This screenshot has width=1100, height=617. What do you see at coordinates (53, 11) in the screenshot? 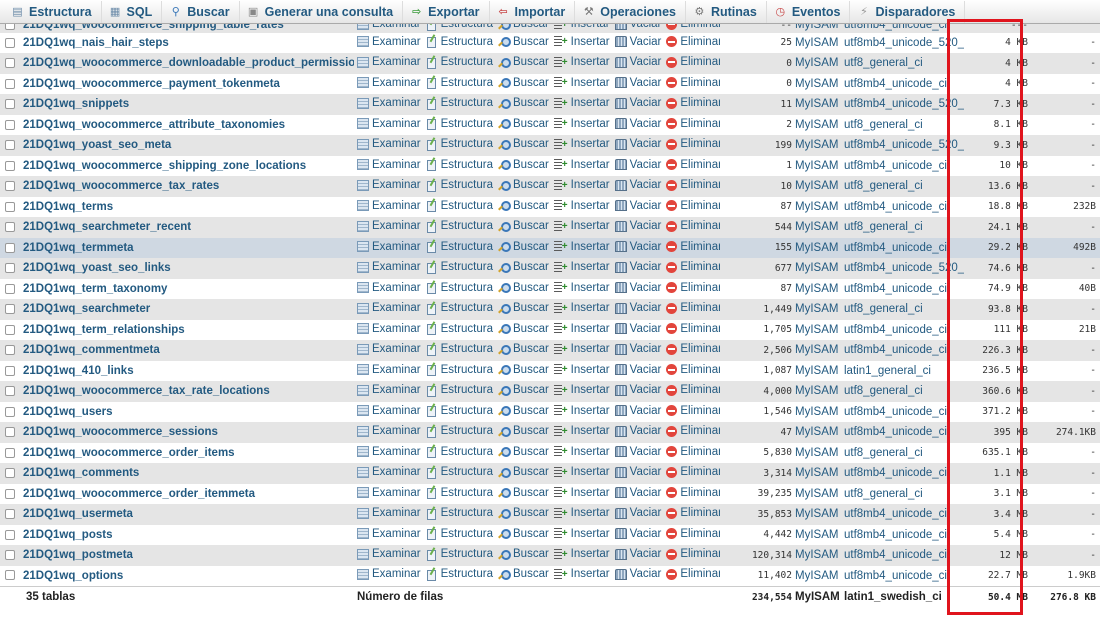
I see `tab-estructura: ▤ Estructura` at bounding box center [53, 11].